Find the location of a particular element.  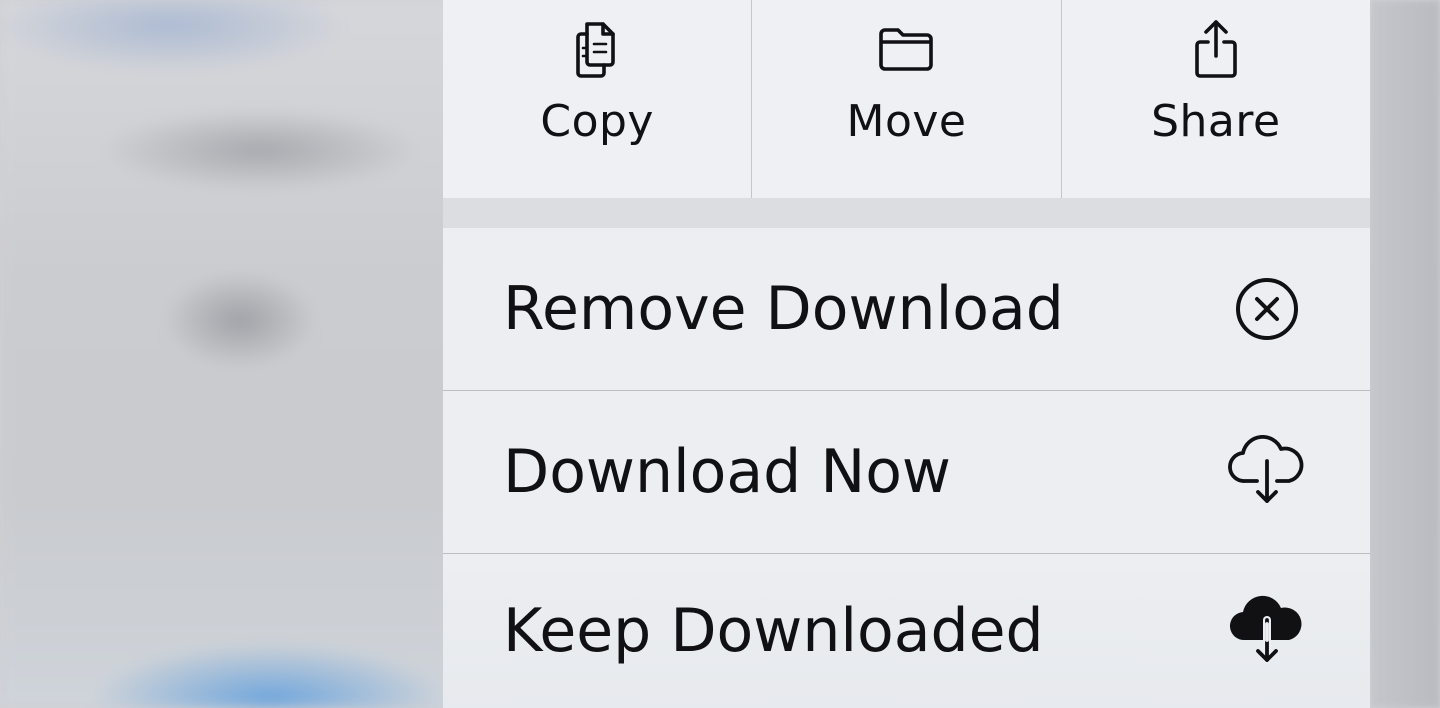

copy-button: Copy is located at coordinates (597, 99).